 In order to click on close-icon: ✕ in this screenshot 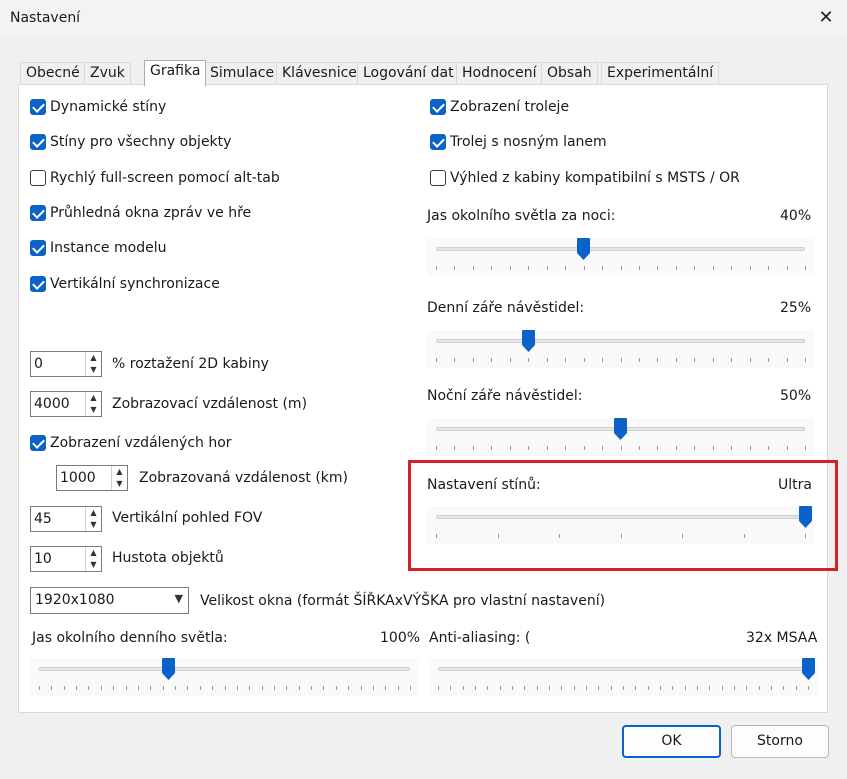, I will do `click(826, 18)`.